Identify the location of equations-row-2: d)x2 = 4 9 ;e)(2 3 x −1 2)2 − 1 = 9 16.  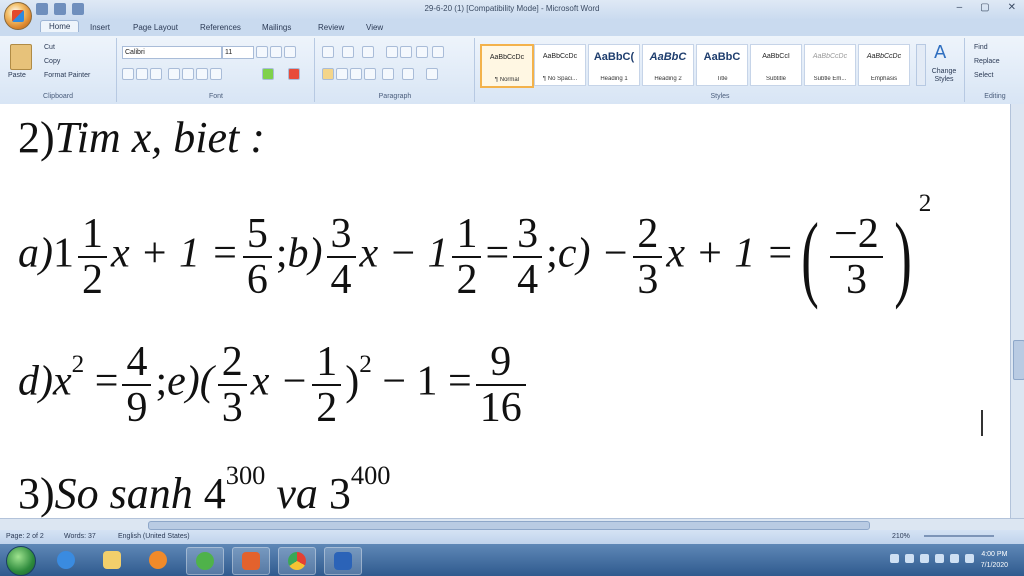
(274, 385).